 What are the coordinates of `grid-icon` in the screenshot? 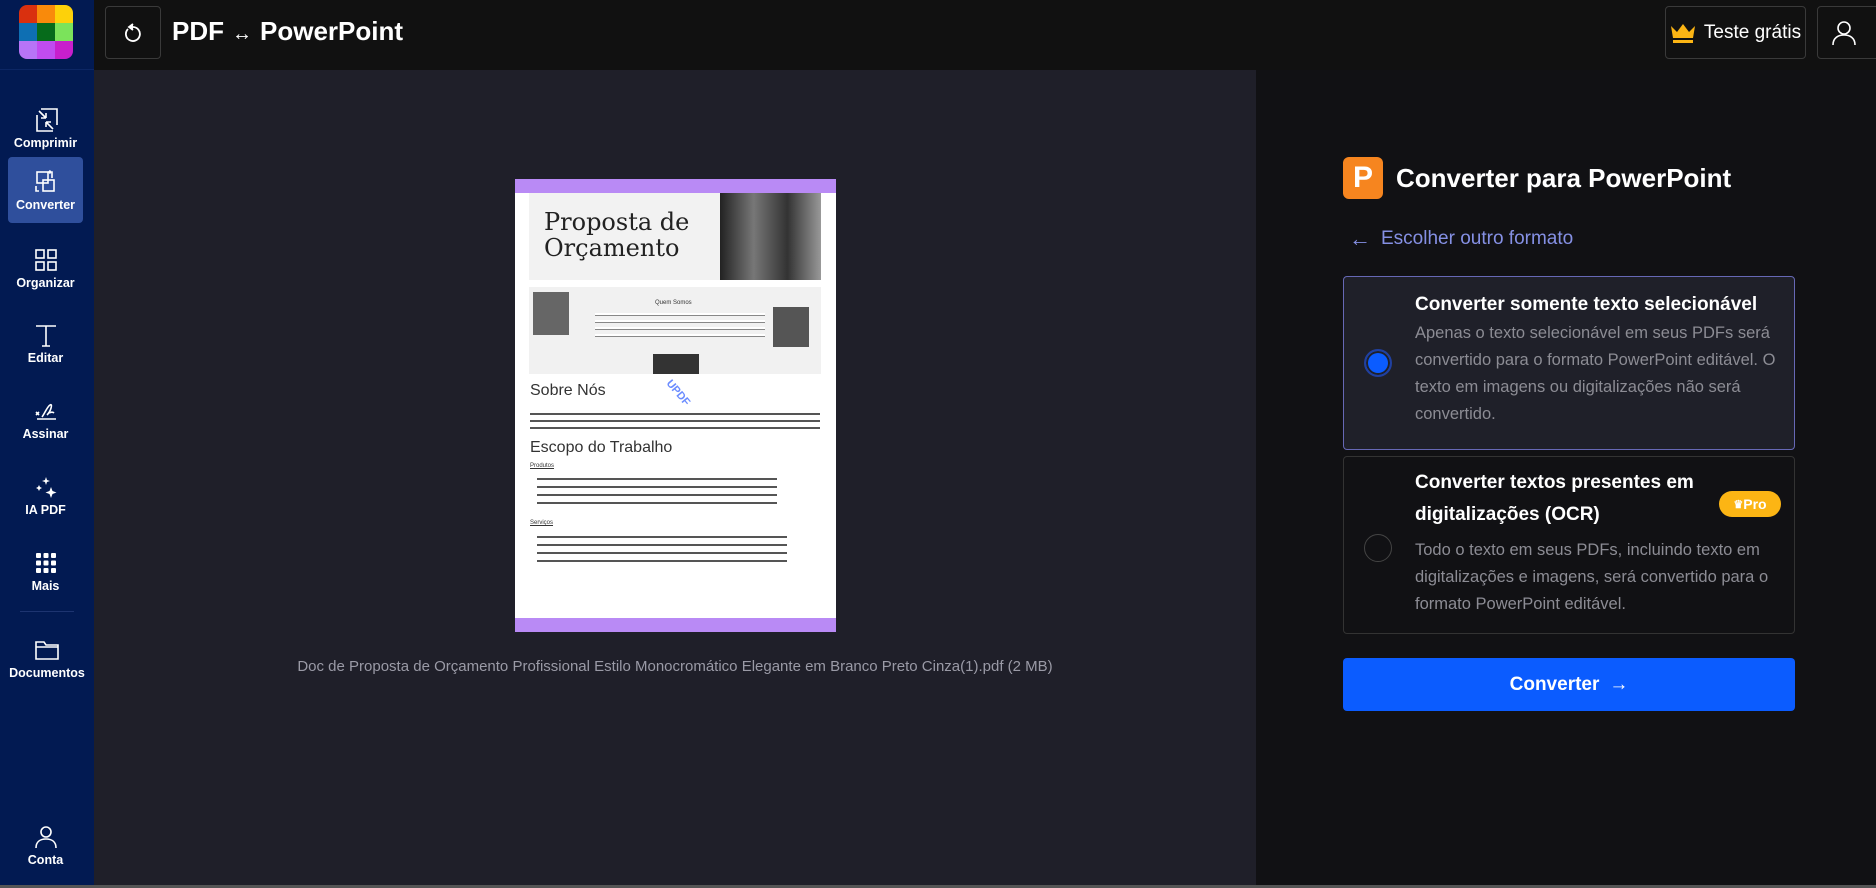 It's located at (45, 259).